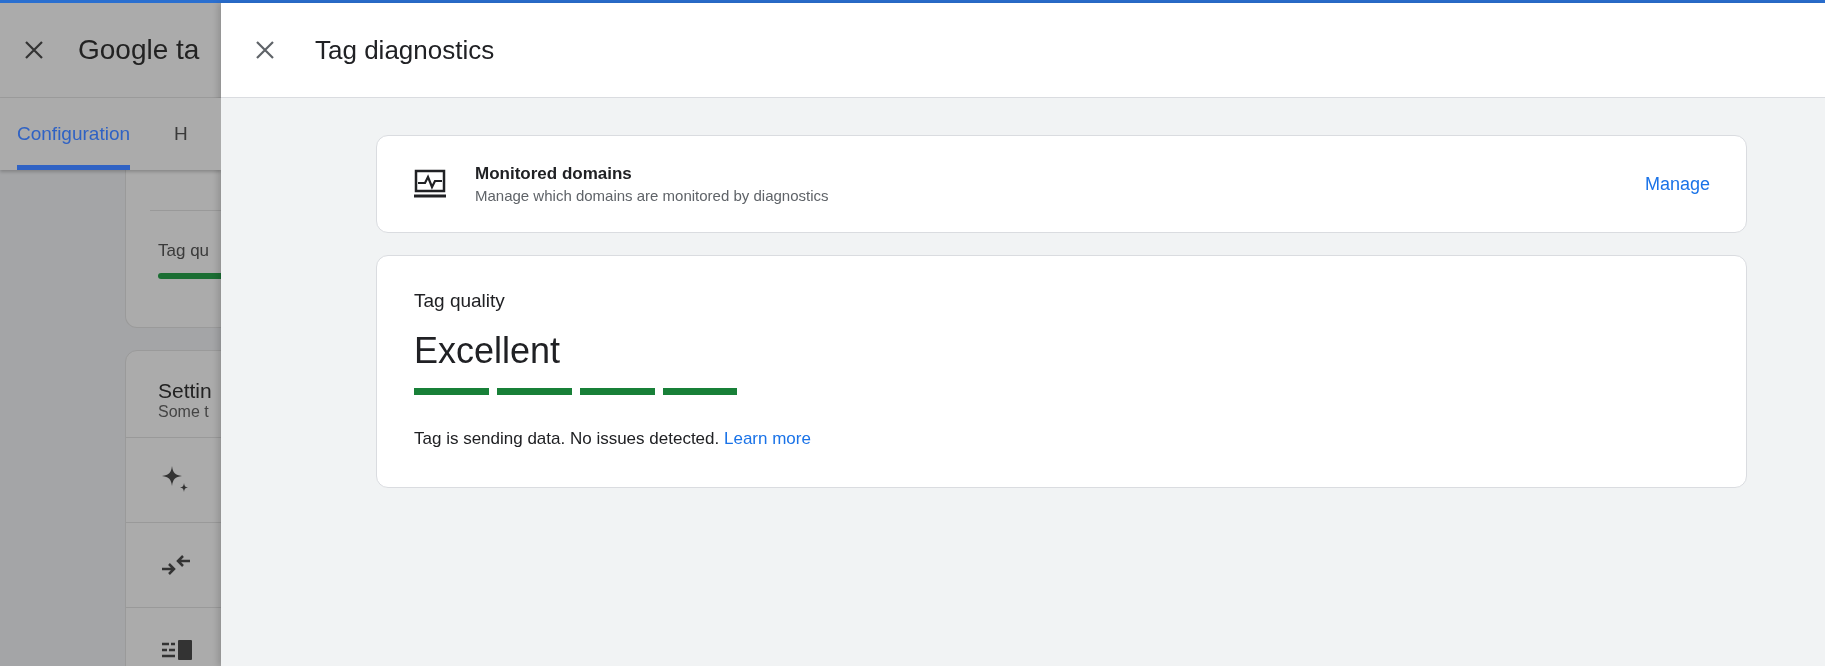  Describe the element at coordinates (652, 195) in the screenshot. I see `card-subtitle: Manage which domains are monitored by diagnostics` at that location.